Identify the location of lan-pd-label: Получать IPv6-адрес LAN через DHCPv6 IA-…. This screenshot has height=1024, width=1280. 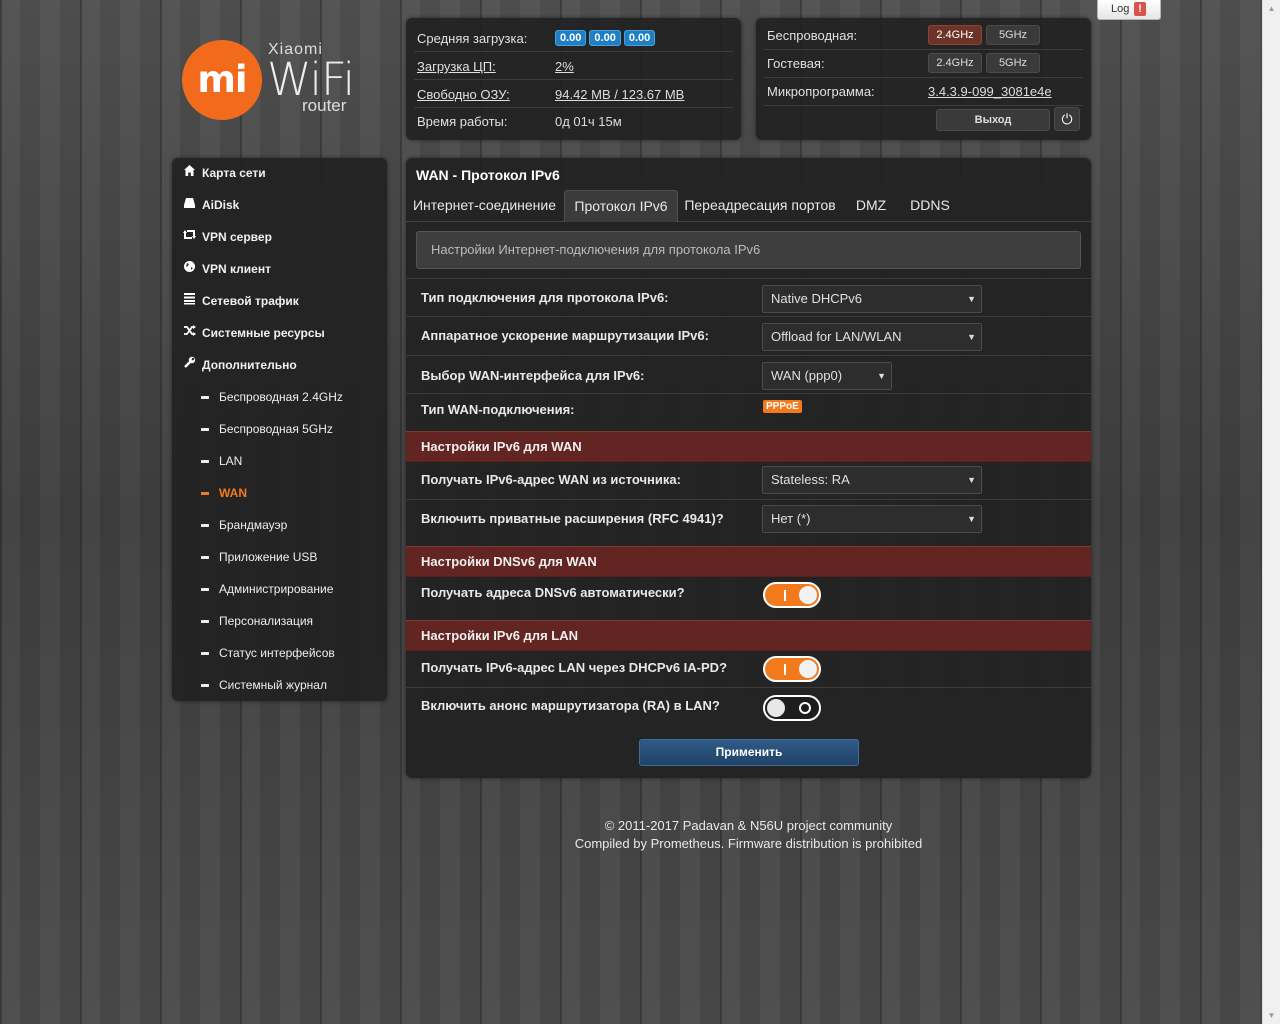
(574, 667).